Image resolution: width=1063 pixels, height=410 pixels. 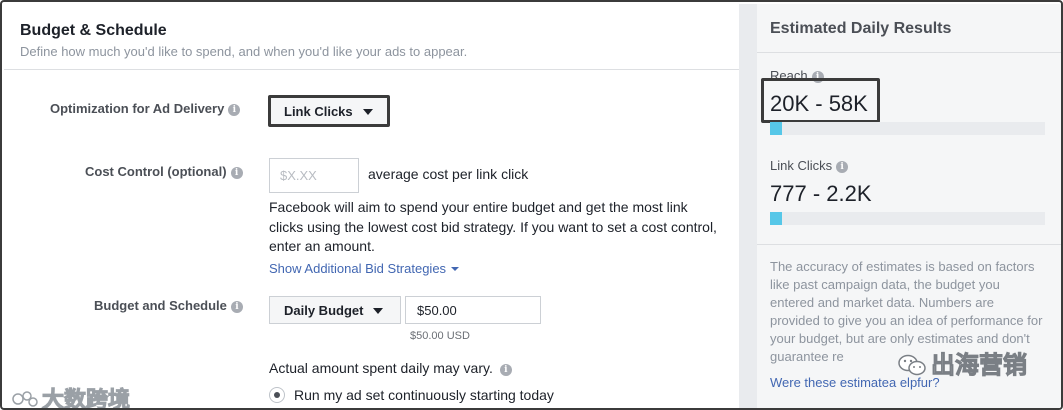 I want to click on budget-row-label: Budget and Schedule i, so click(x=168, y=305).